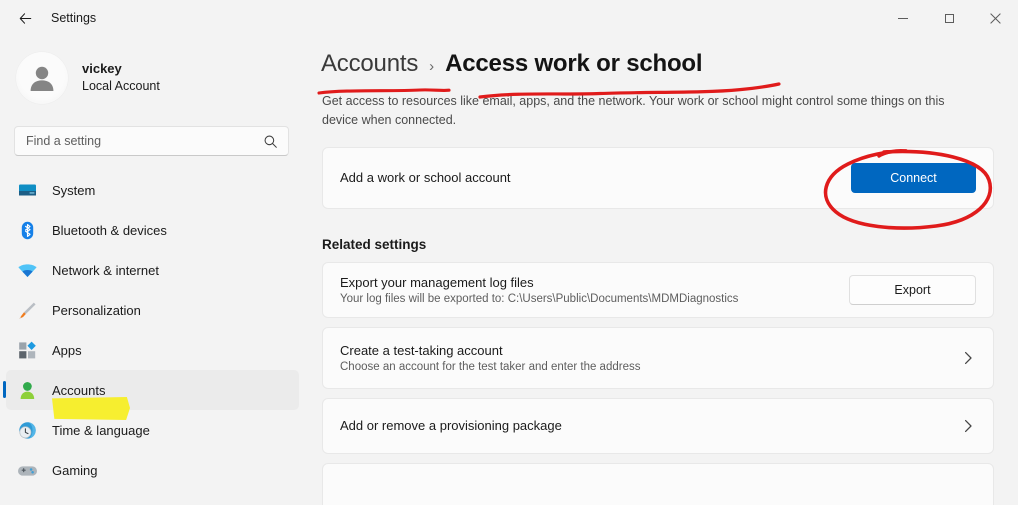 This screenshot has width=1018, height=505. I want to click on sidebar-item-label: Accounts, so click(79, 390).